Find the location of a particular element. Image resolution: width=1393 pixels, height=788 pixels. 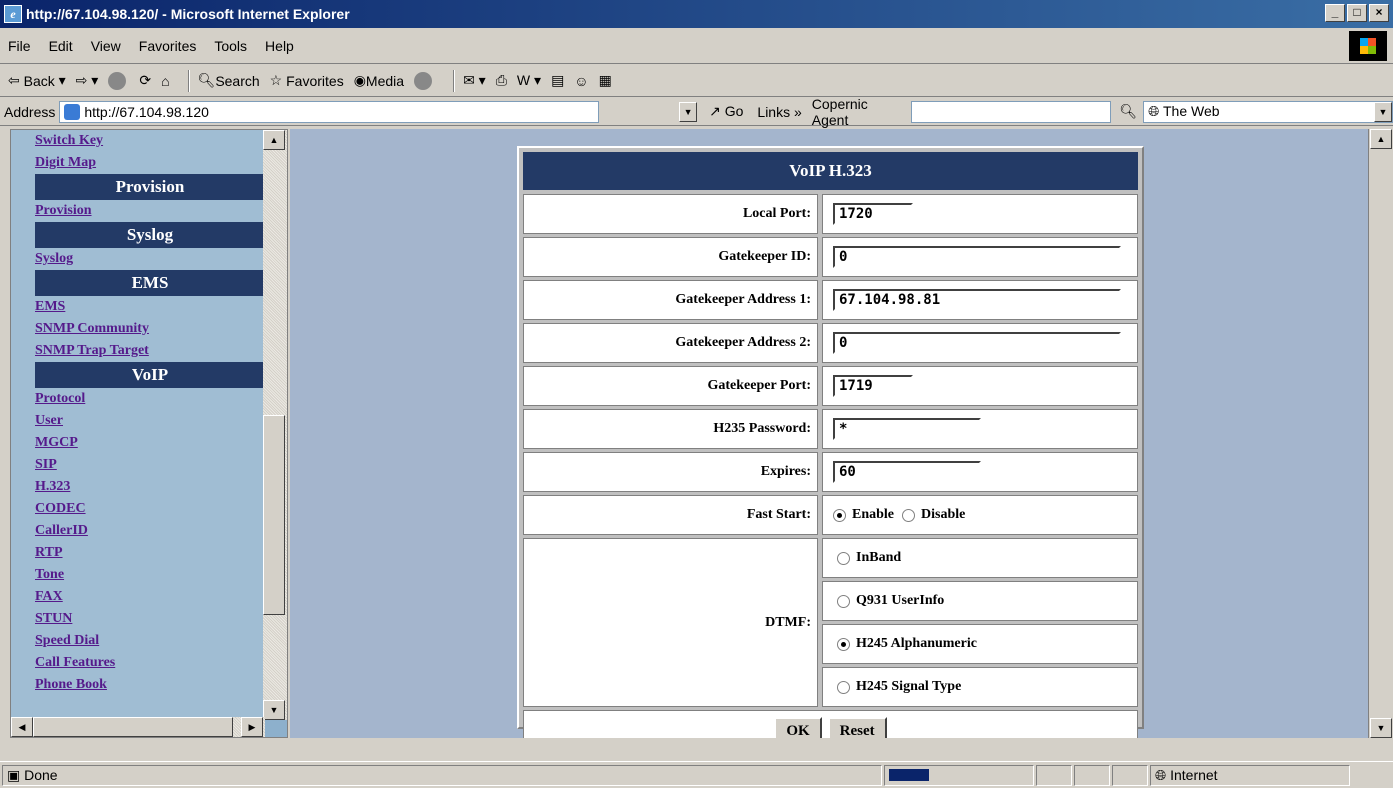

sidebar-link-snmp-community: SNMP Community is located at coordinates (138, 329).